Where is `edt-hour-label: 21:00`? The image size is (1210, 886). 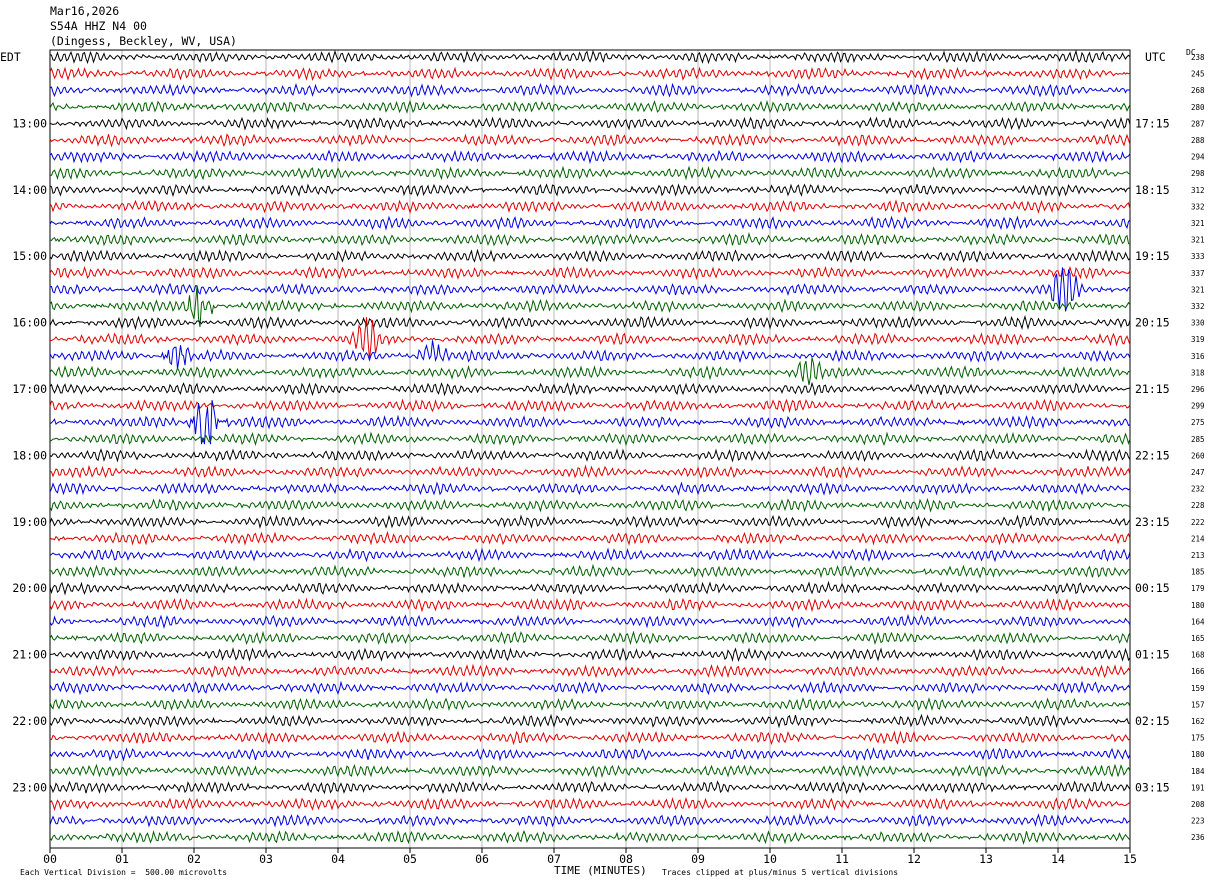 edt-hour-label: 21:00 is located at coordinates (29, 655).